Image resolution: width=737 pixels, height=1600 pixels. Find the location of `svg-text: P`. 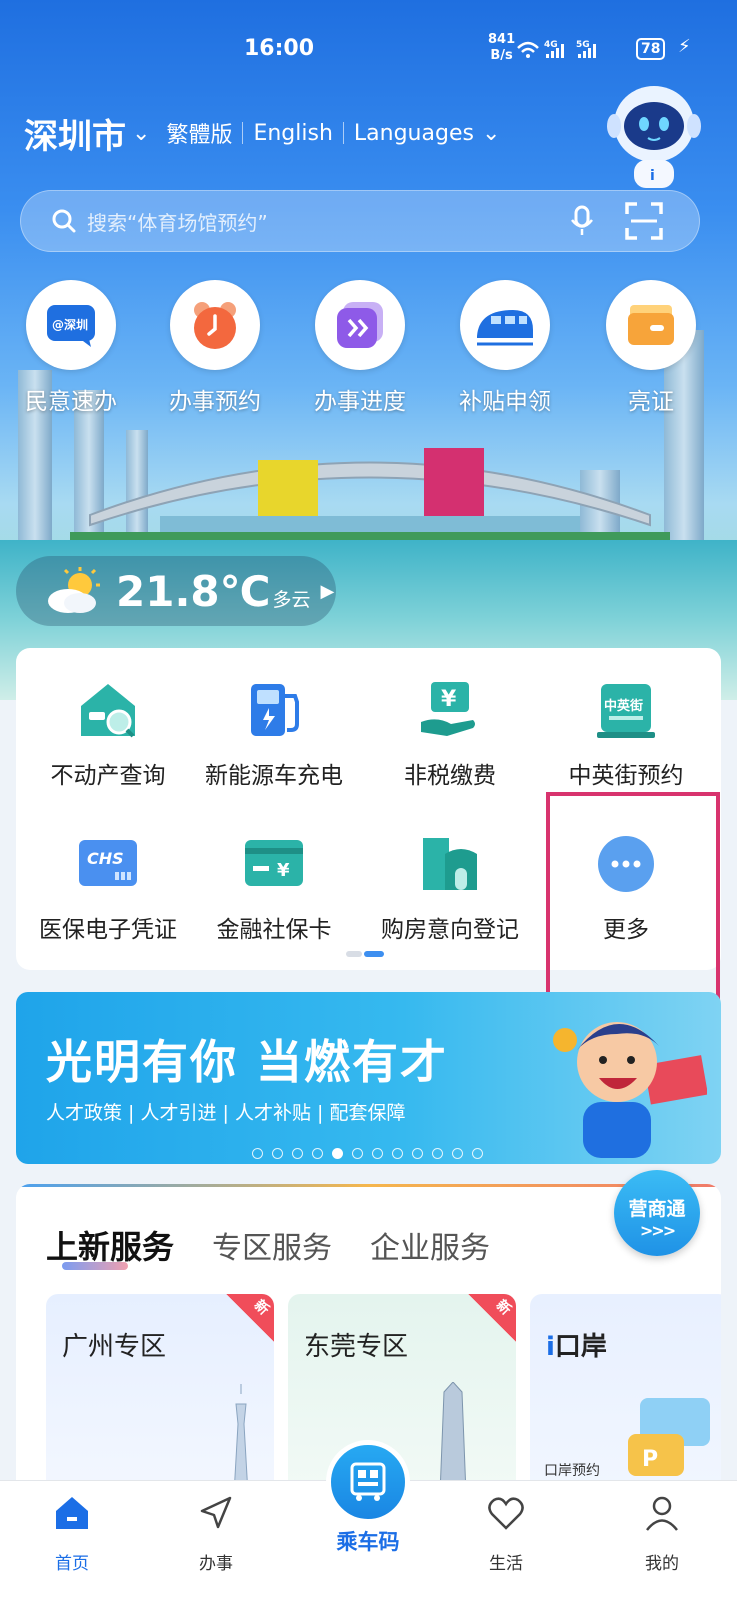

svg-text: P is located at coordinates (650, 1459).